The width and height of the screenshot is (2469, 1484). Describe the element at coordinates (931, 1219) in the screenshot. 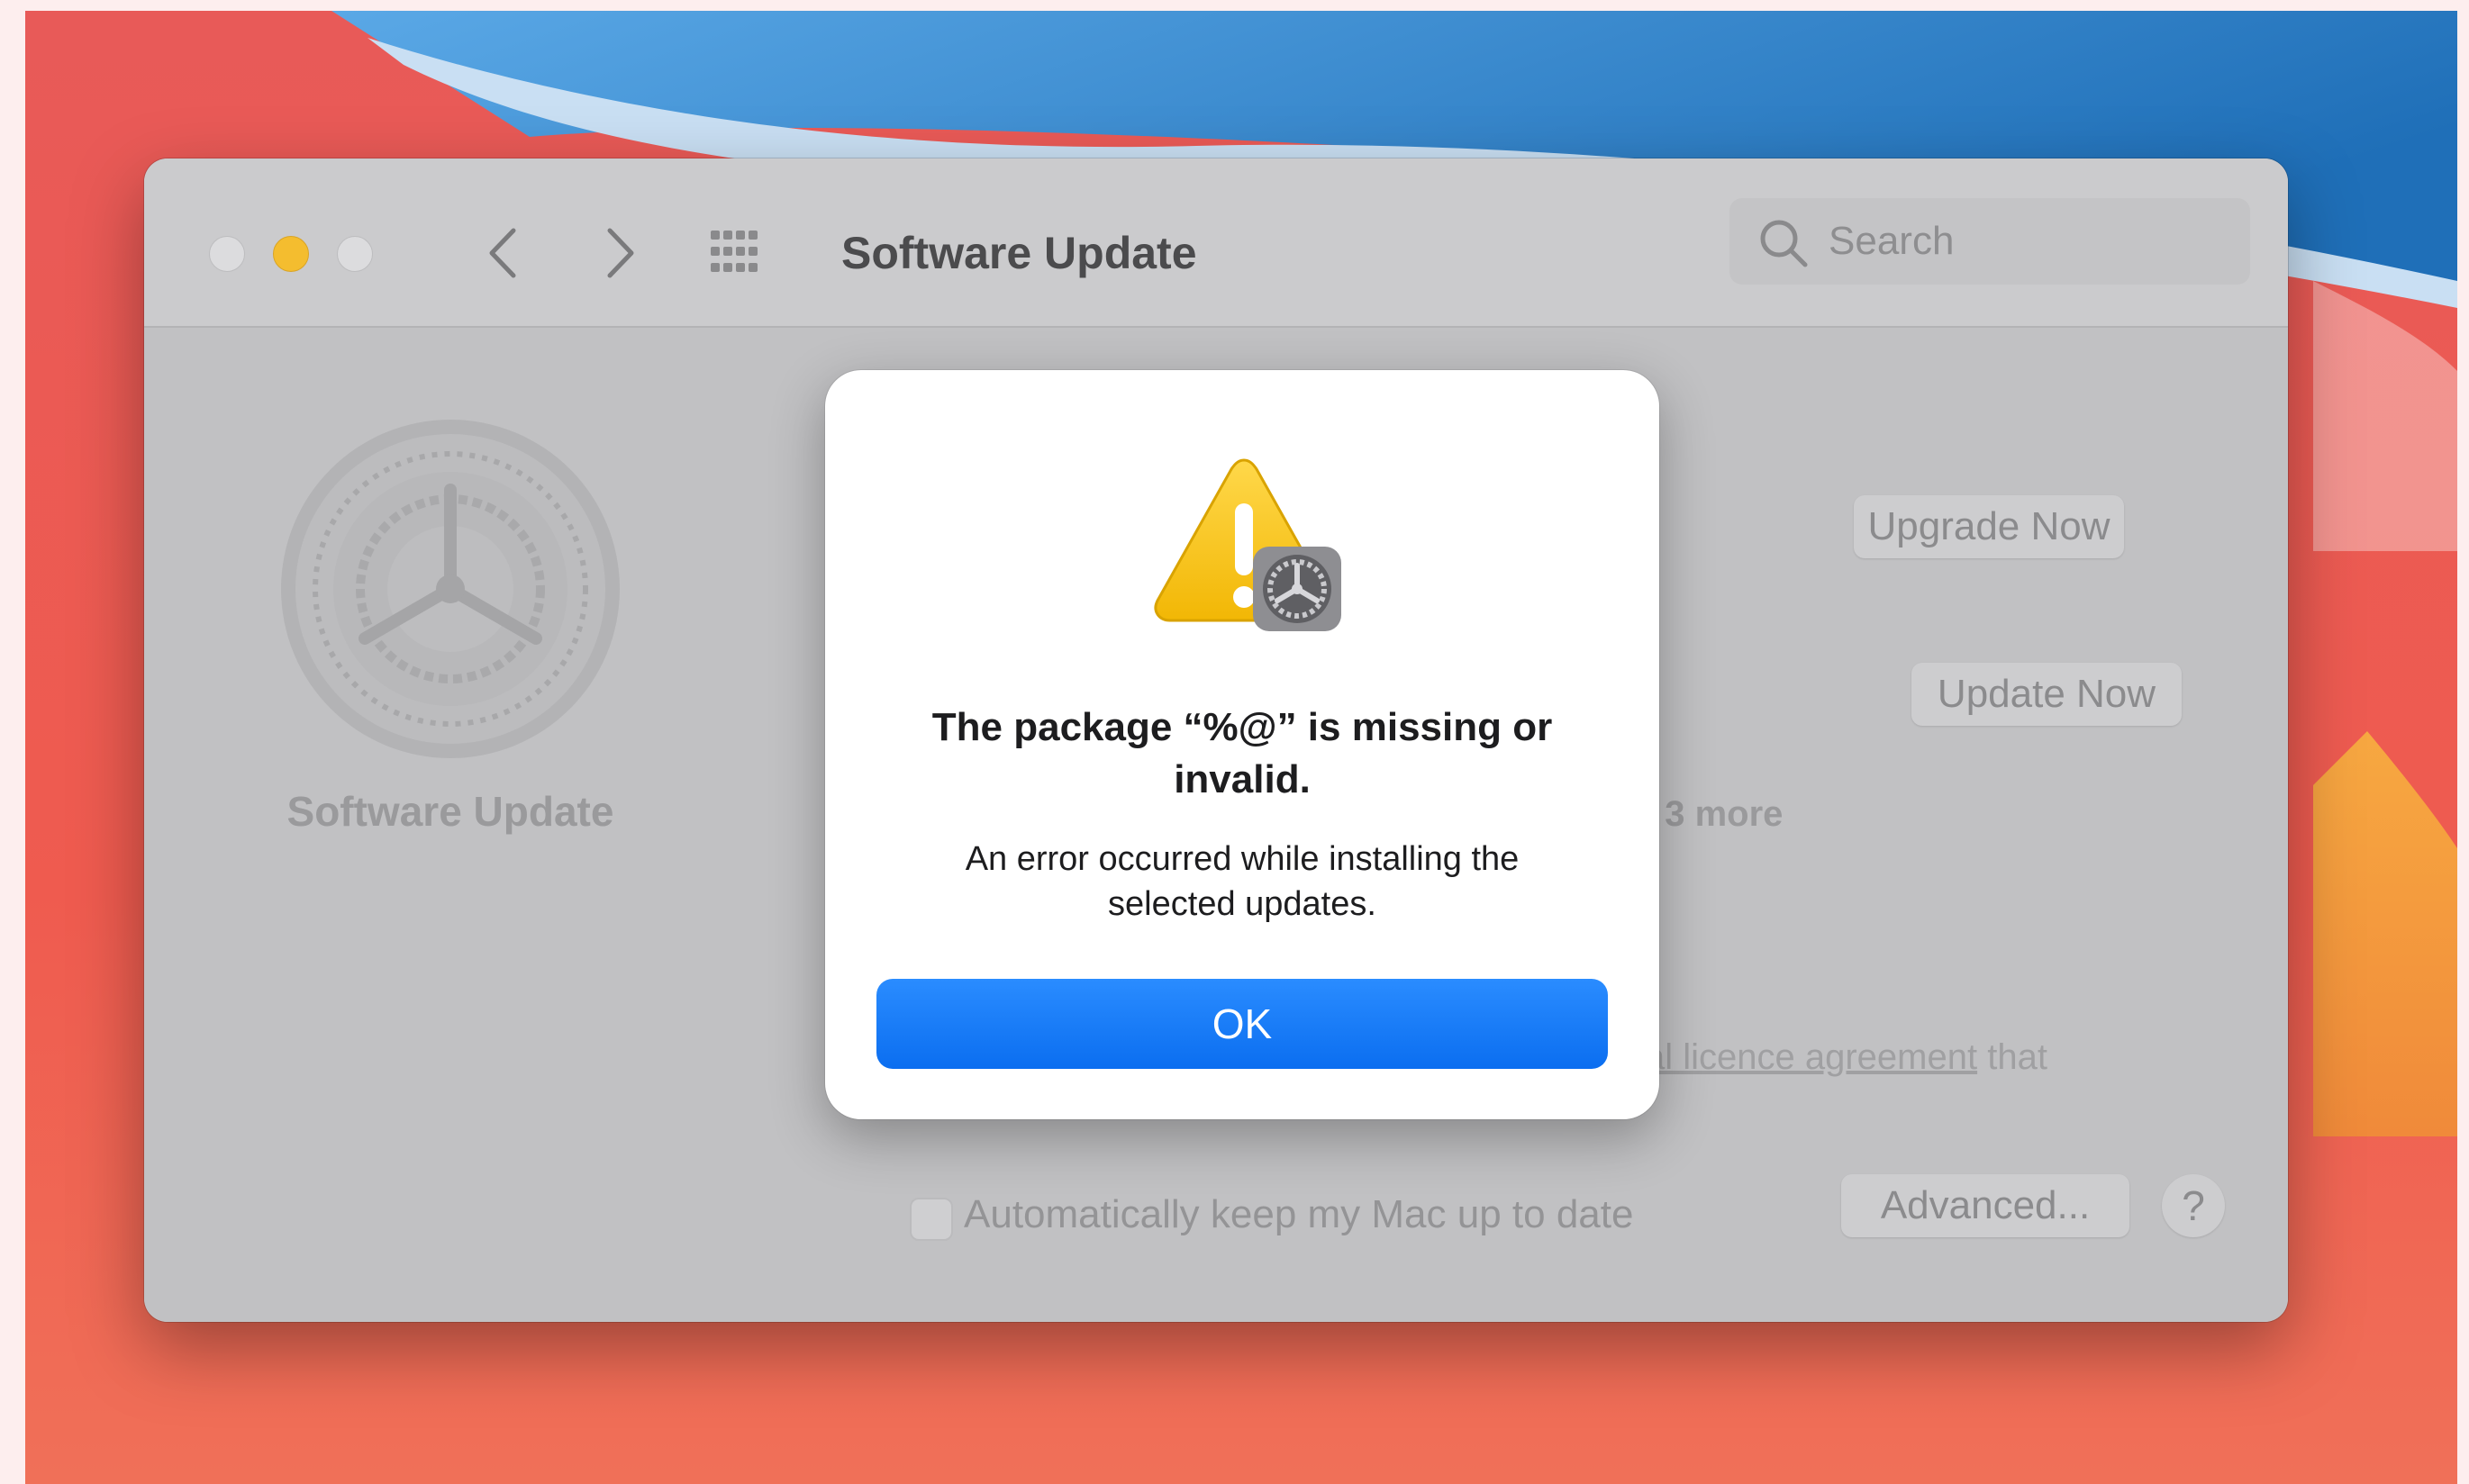

I see `auto-update-checkbox` at that location.